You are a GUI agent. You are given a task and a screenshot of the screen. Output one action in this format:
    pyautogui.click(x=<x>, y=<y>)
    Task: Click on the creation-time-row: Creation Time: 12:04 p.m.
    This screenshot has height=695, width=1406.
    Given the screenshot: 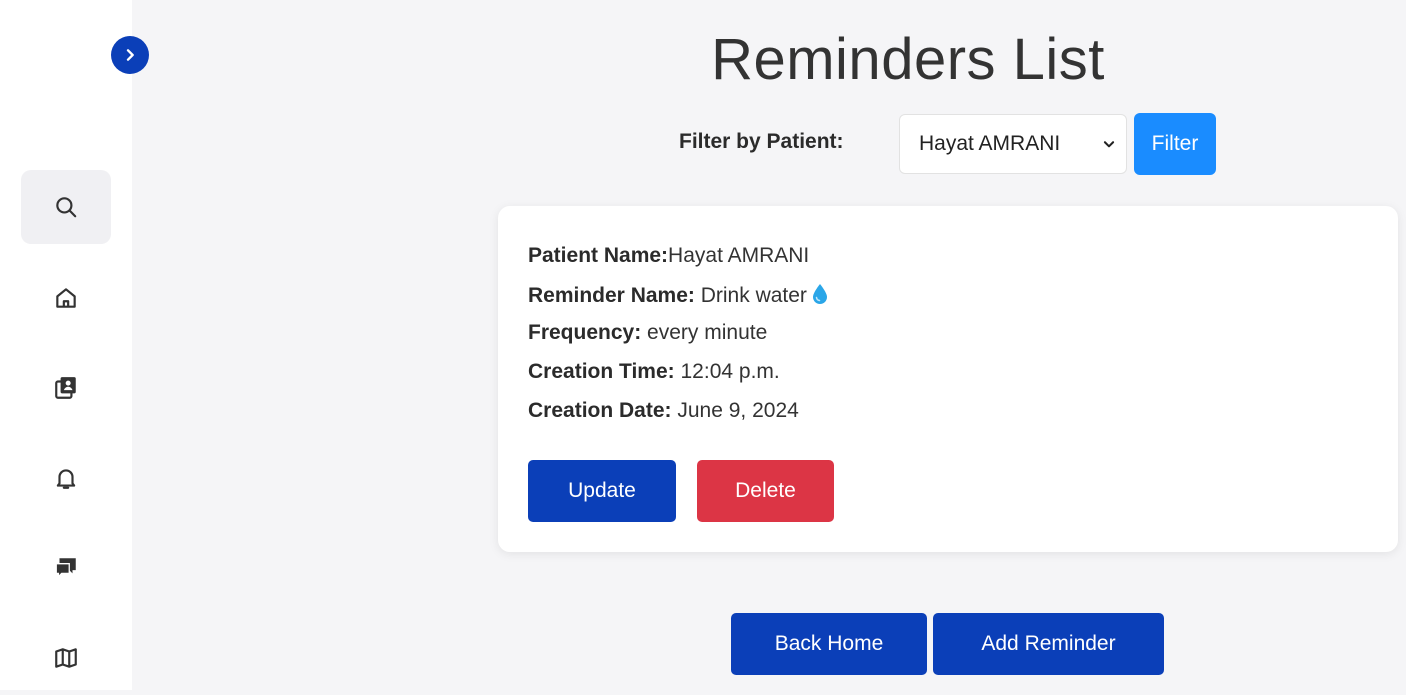 What is the action you would take?
    pyautogui.click(x=654, y=372)
    